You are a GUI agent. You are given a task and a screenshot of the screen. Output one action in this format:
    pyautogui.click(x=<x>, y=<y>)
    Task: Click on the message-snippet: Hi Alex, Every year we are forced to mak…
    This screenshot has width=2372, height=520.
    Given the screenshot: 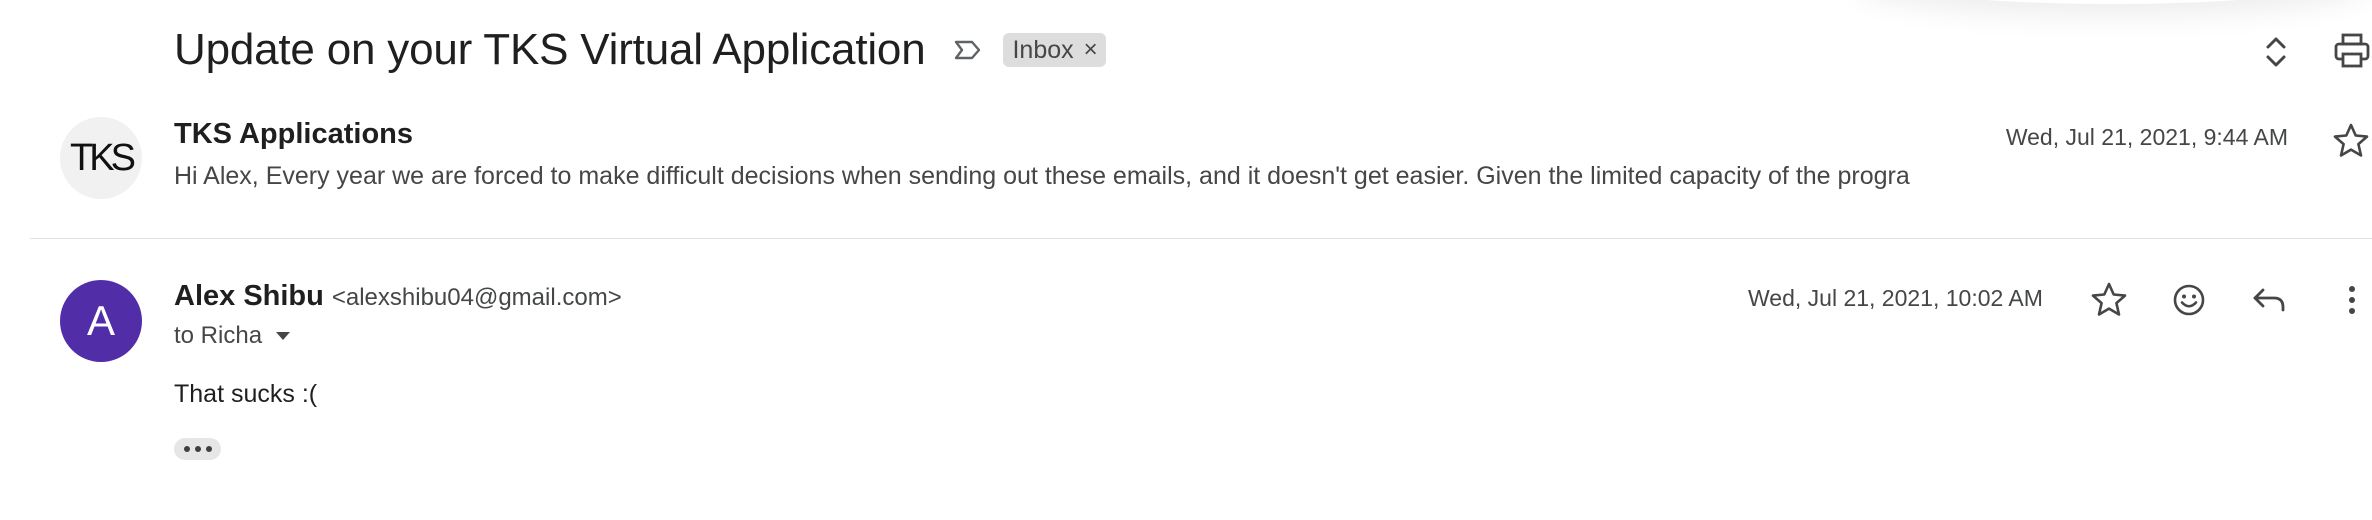 What is the action you would take?
    pyautogui.click(x=1077, y=176)
    